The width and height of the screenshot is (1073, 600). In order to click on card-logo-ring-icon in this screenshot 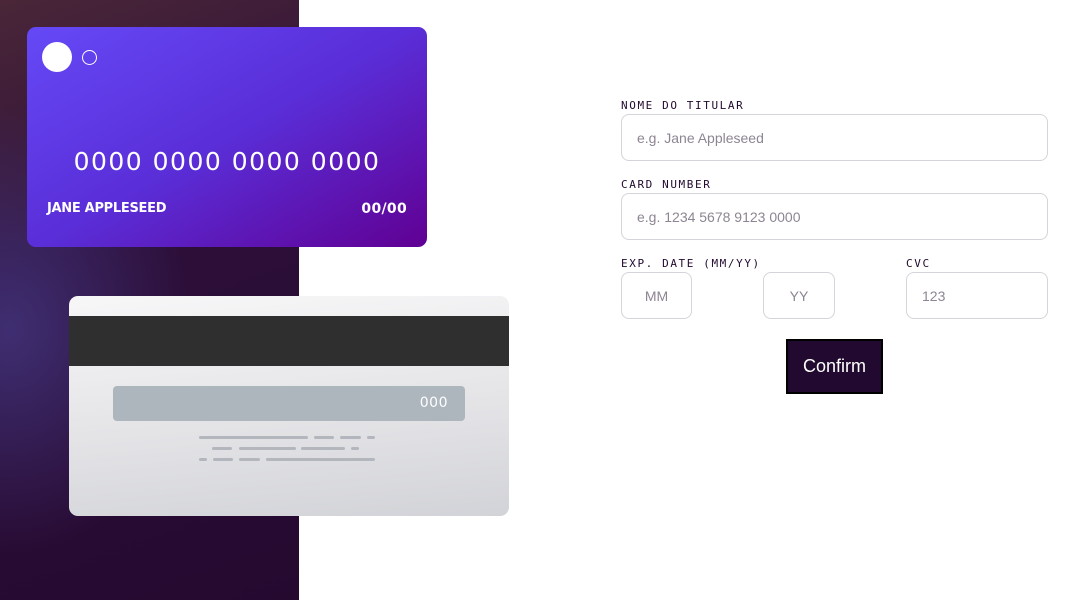, I will do `click(89, 57)`.